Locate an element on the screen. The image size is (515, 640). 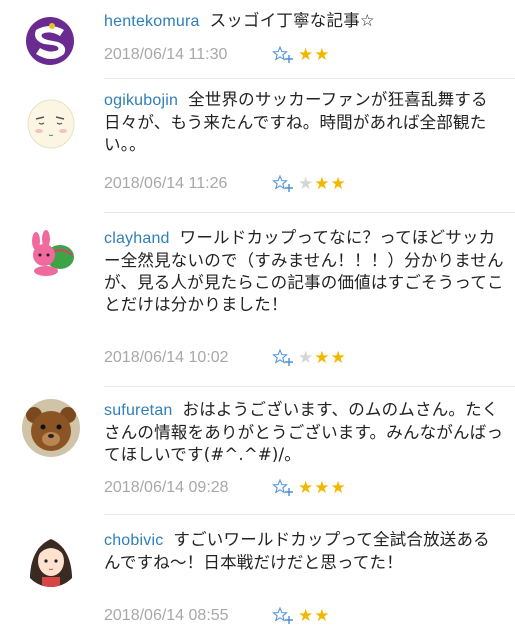
comment-meta: 2018/06/14 08:55 ★ ★ is located at coordinates (254, 616).